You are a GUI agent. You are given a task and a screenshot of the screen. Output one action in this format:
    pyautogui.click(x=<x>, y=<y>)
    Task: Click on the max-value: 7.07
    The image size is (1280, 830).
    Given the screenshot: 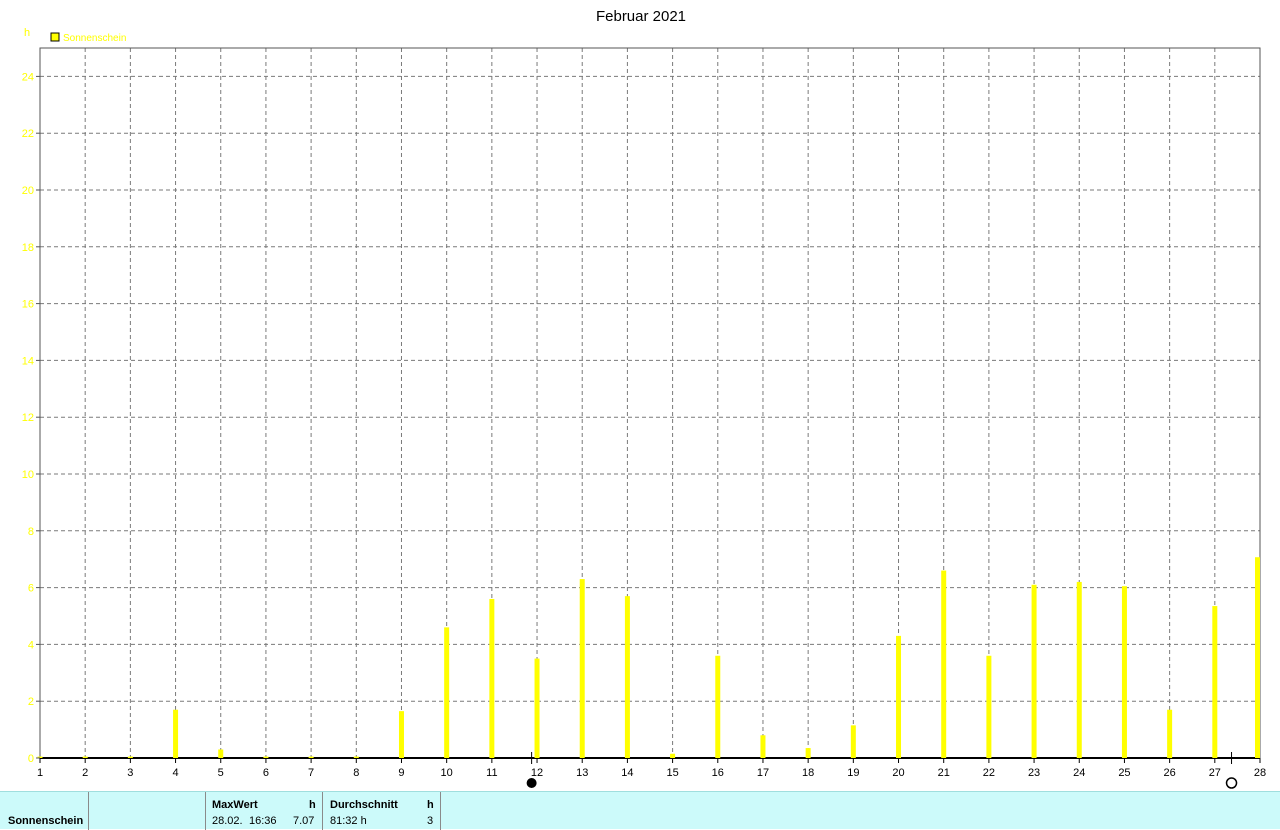 What is the action you would take?
    pyautogui.click(x=304, y=821)
    